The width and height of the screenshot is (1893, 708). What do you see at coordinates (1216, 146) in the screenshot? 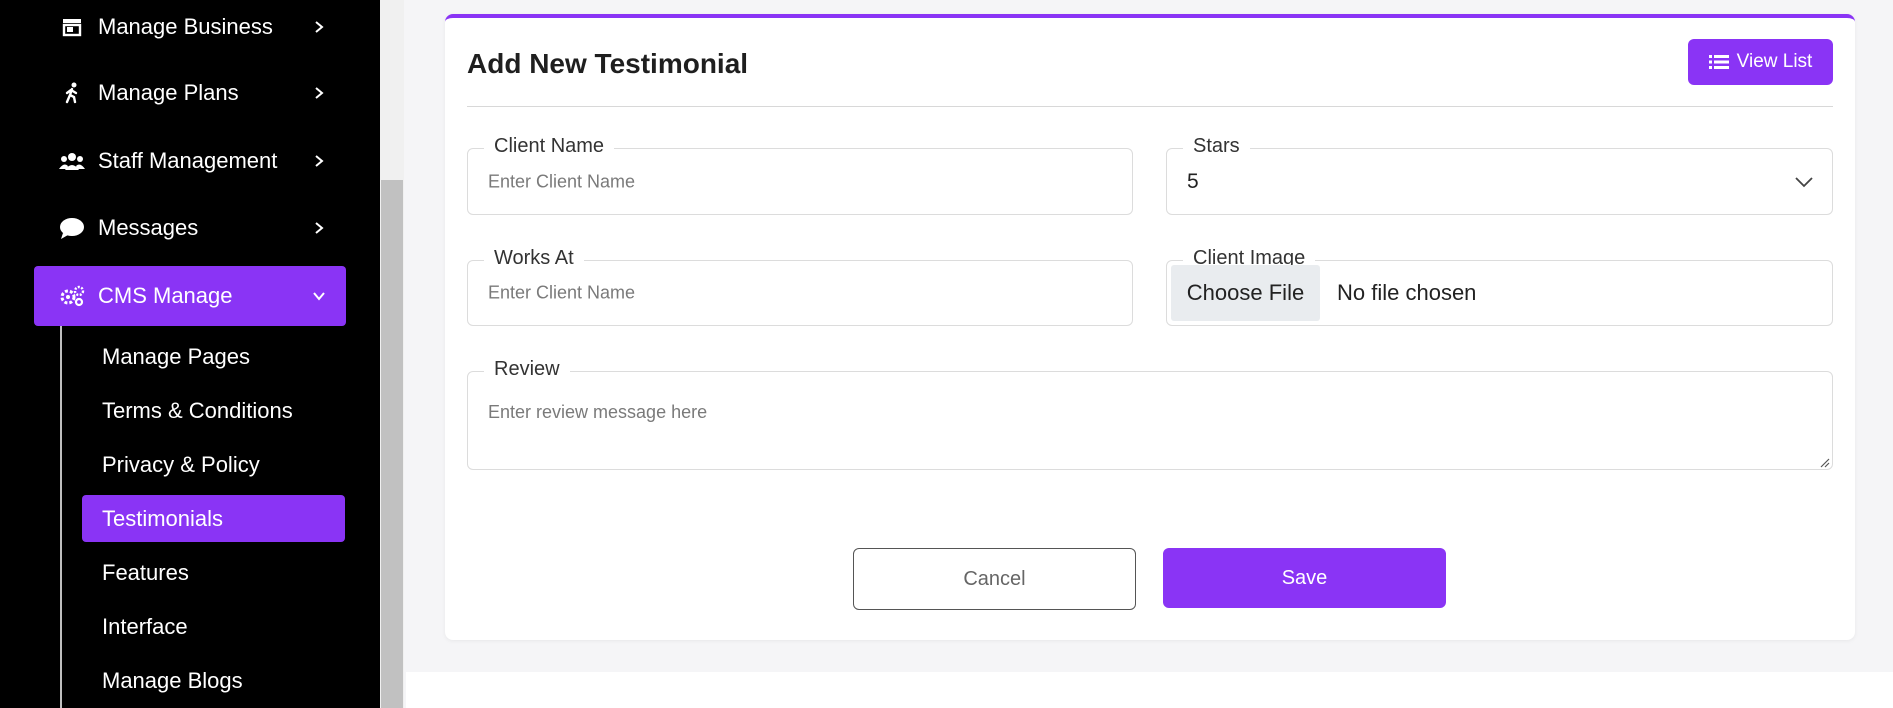
I see `stars-label: Stars` at bounding box center [1216, 146].